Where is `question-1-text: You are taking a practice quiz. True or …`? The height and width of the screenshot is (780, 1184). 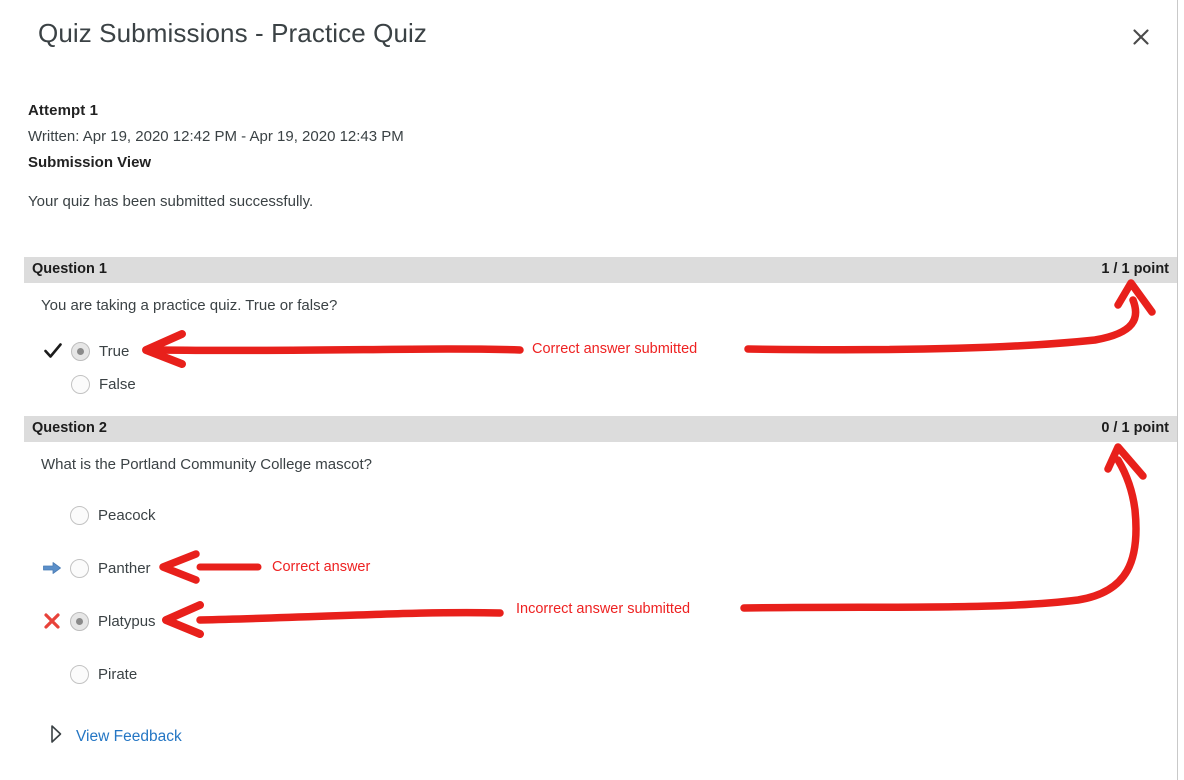
question-1-text: You are taking a practice quiz. True or … is located at coordinates (189, 305).